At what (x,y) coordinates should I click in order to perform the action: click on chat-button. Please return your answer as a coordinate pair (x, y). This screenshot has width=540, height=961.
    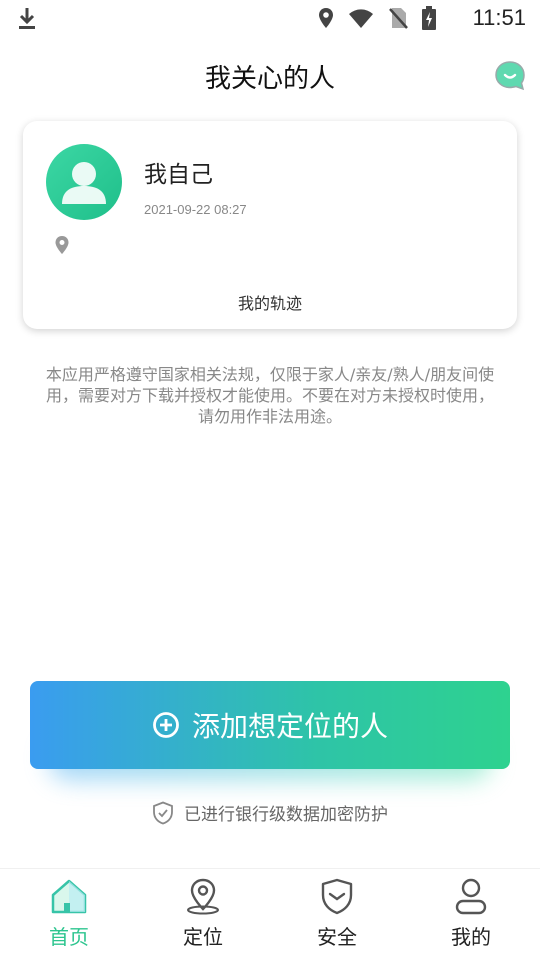
    Looking at the image, I should click on (510, 76).